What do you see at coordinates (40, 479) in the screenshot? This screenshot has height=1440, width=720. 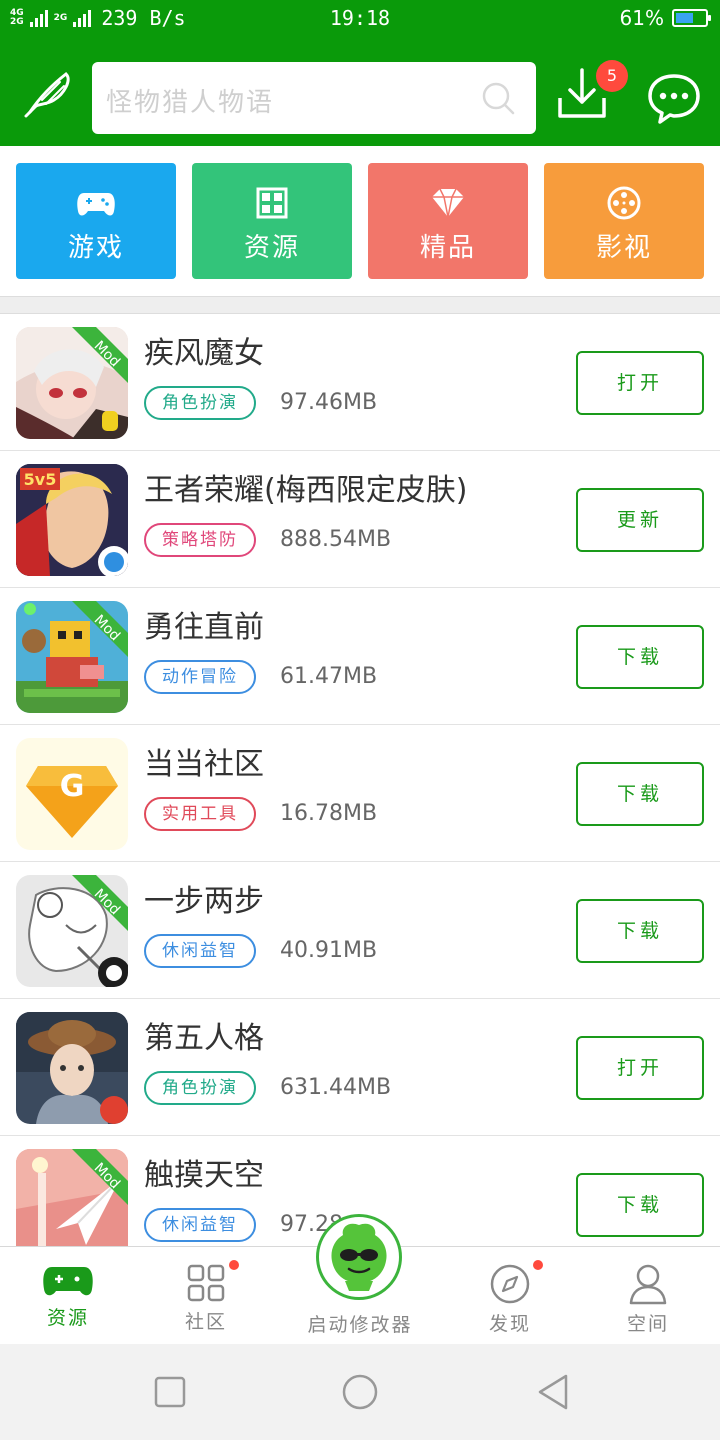 I see `svg-text: 5v5` at bounding box center [40, 479].